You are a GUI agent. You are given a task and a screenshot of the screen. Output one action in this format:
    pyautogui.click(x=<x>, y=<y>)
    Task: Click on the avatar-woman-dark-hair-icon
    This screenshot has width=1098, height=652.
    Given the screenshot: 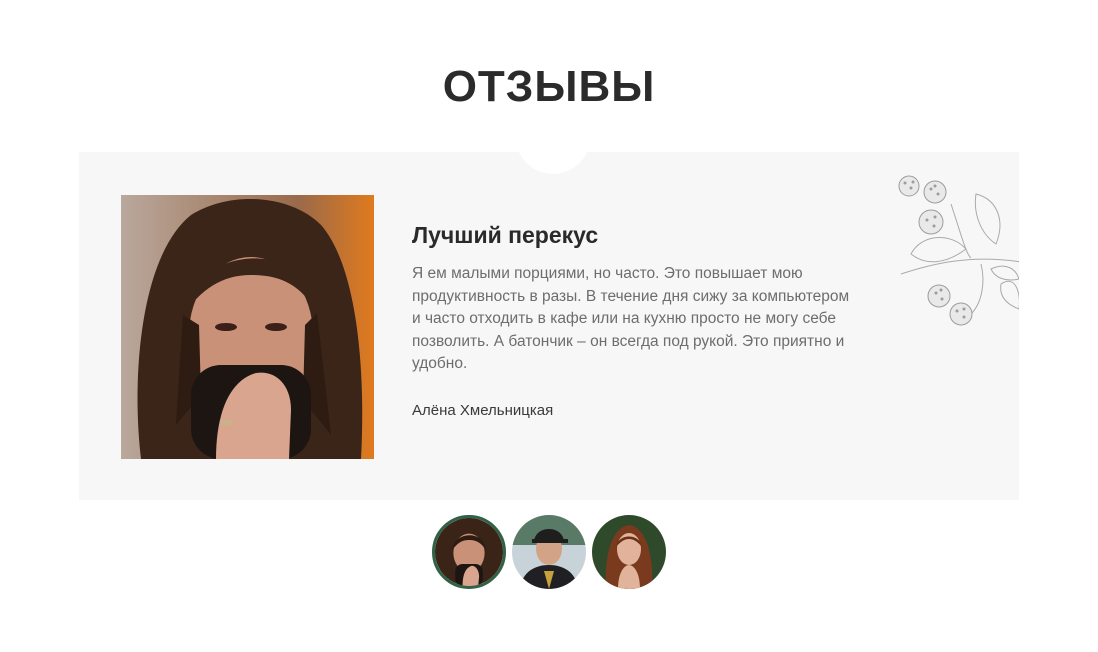 What is the action you would take?
    pyautogui.click(x=469, y=552)
    